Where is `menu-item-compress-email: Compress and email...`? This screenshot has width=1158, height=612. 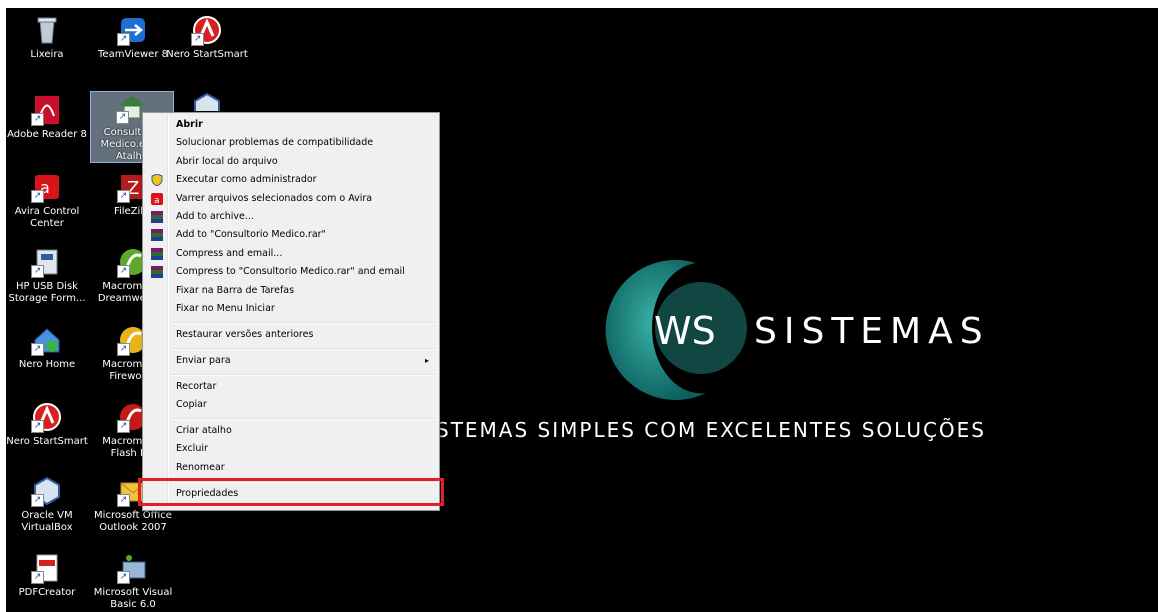
menu-item-compress-email: Compress and email... is located at coordinates (291, 254).